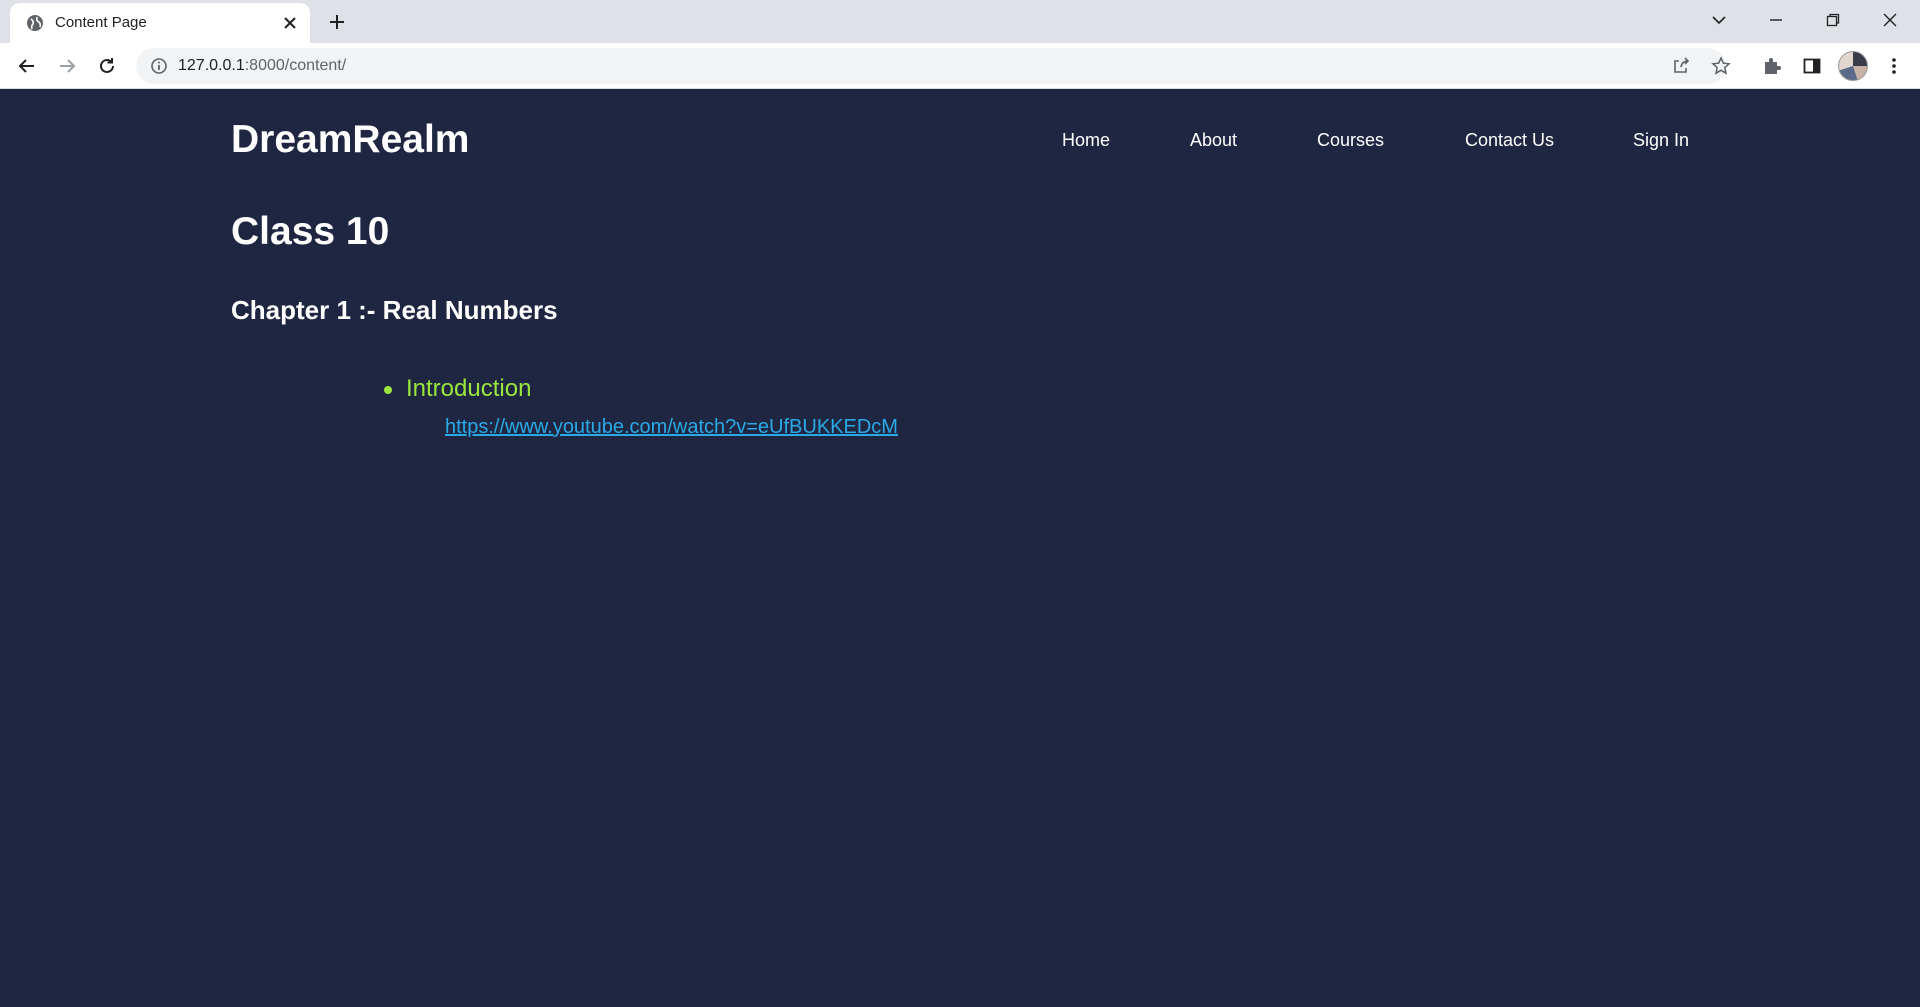  I want to click on chapter-title: Chapter 1 :- Real Numbers, so click(394, 310).